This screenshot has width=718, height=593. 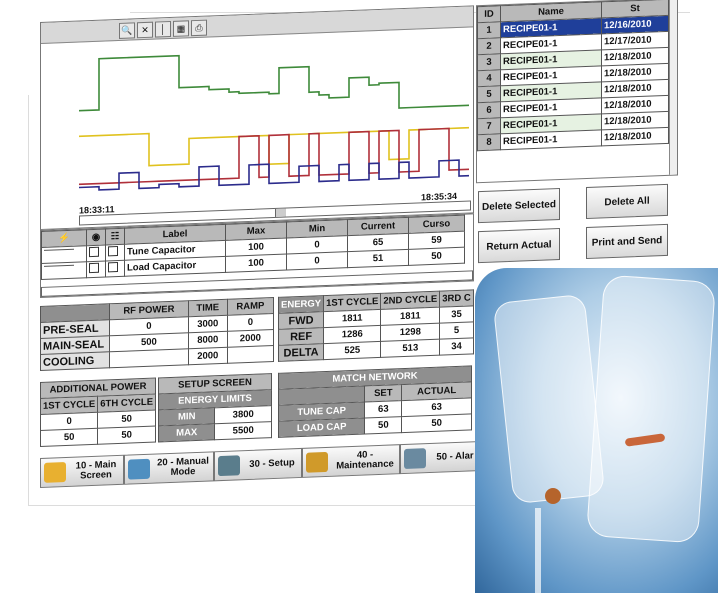 What do you see at coordinates (456, 330) in the screenshot?
I see `energy-c3: 5` at bounding box center [456, 330].